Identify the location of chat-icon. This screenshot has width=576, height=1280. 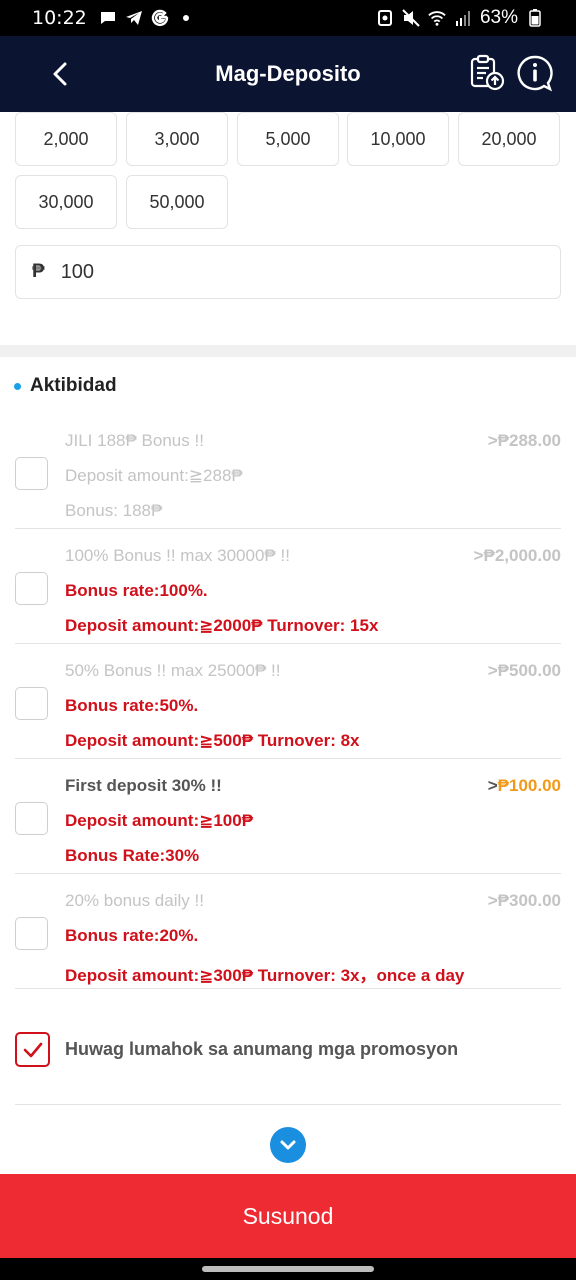
(108, 18).